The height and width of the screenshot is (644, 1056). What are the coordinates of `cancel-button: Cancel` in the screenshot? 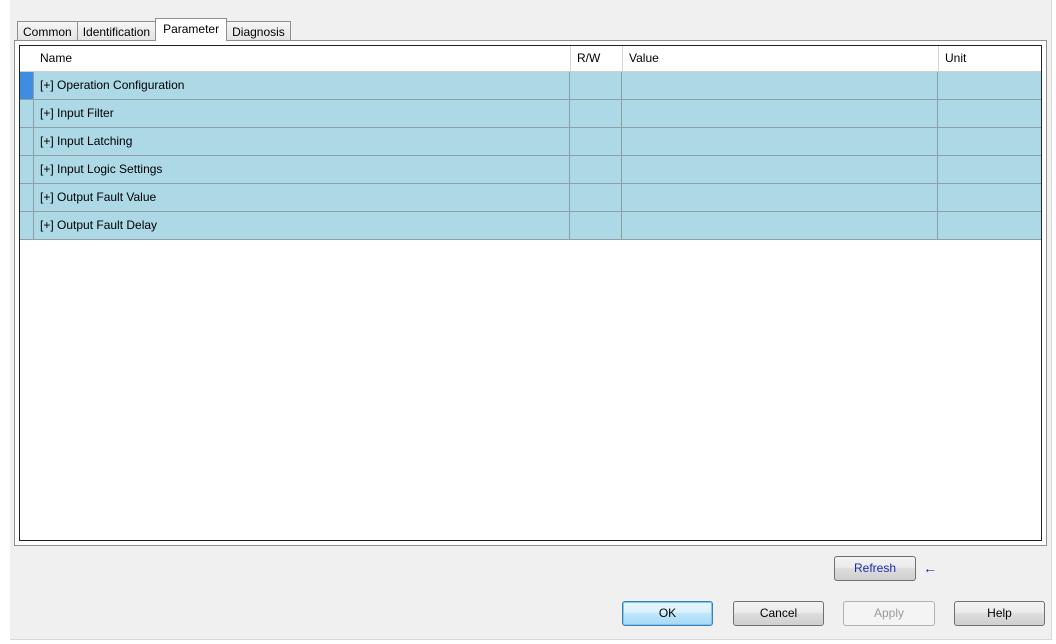 It's located at (778, 613).